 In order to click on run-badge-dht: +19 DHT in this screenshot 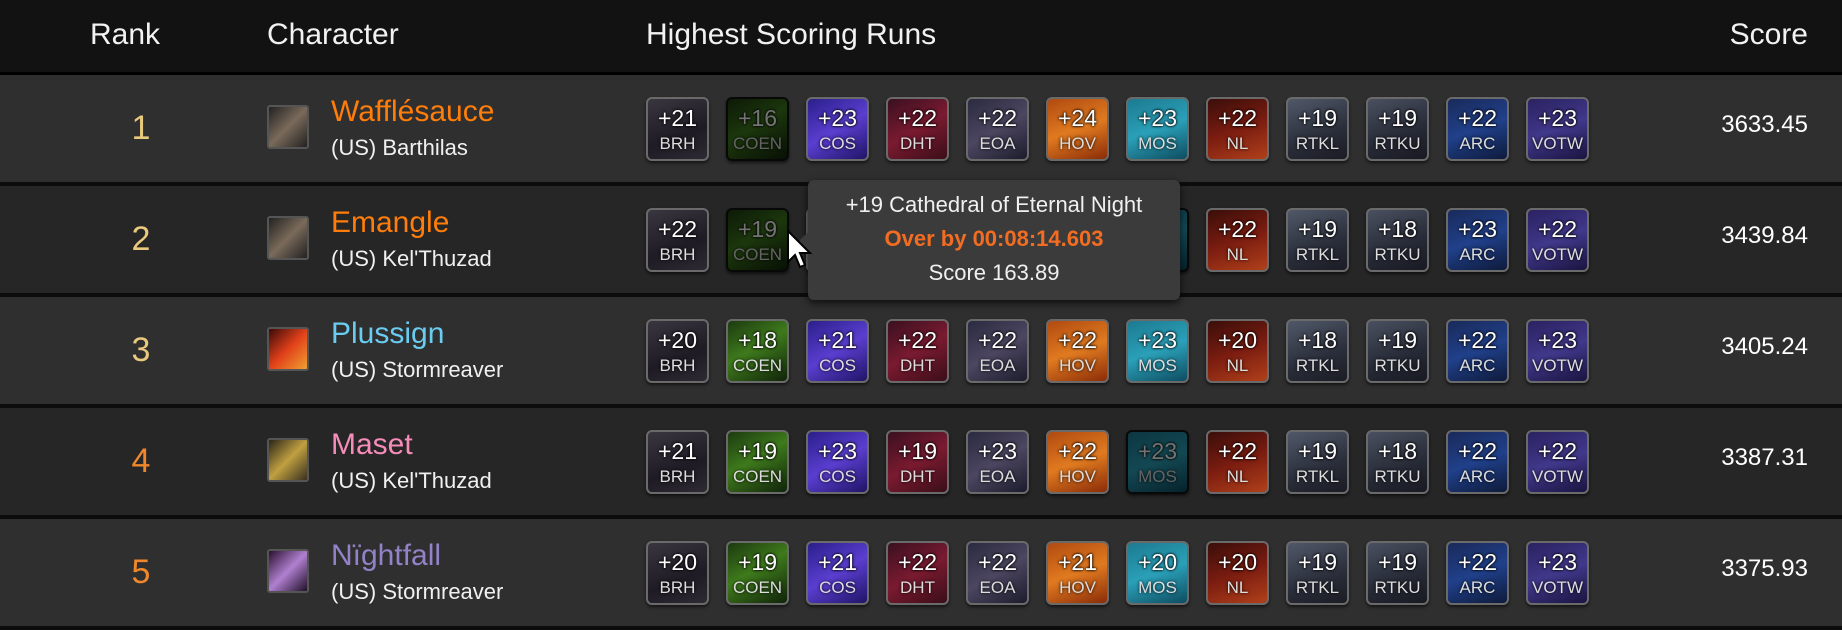, I will do `click(917, 462)`.